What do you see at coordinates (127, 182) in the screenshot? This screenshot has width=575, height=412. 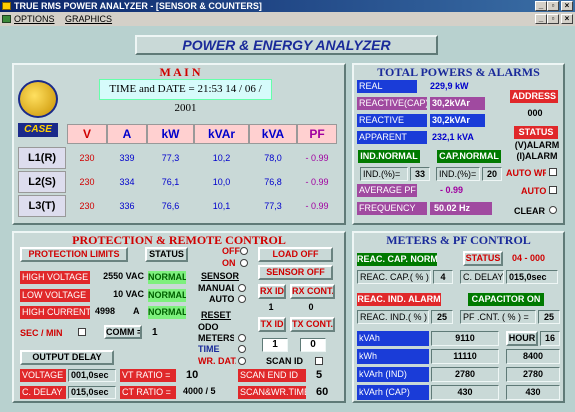 I see `cell-a: 334` at bounding box center [127, 182].